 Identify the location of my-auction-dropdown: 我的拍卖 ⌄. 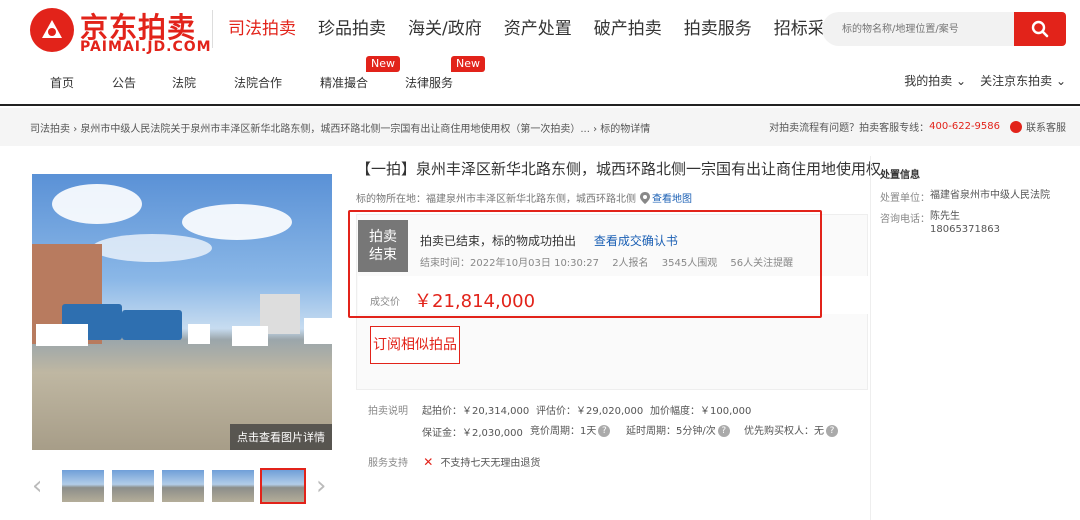
(935, 80).